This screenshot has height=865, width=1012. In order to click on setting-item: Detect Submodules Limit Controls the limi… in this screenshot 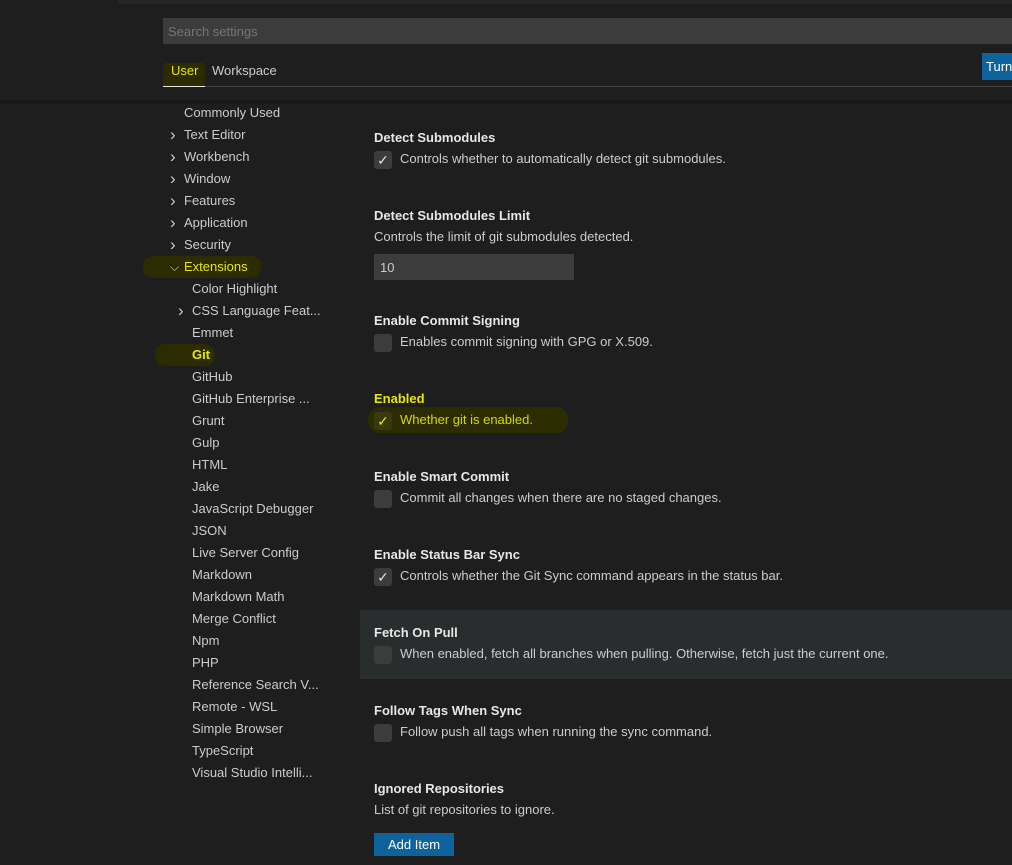, I will do `click(686, 243)`.